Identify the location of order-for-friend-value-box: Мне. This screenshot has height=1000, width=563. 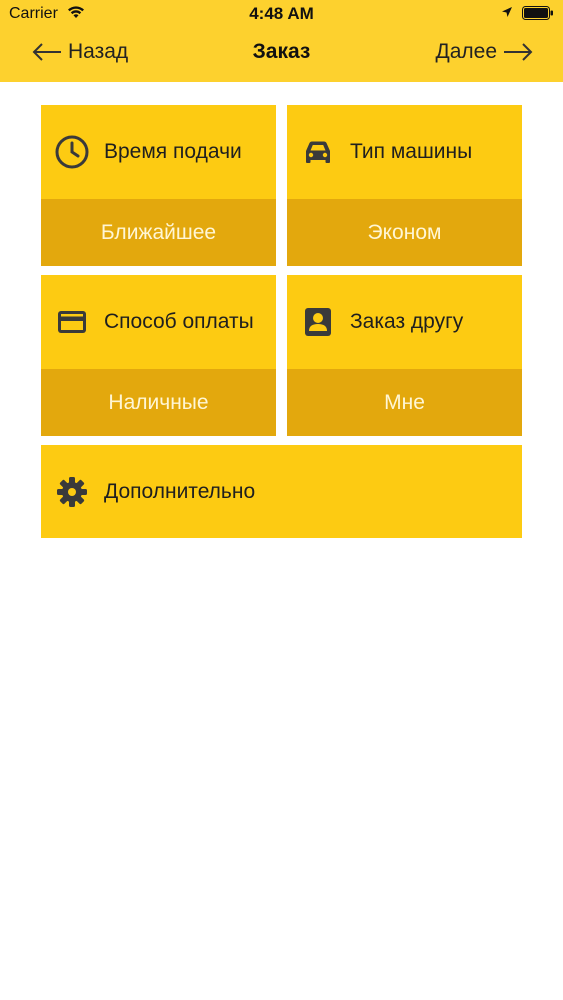
(404, 402).